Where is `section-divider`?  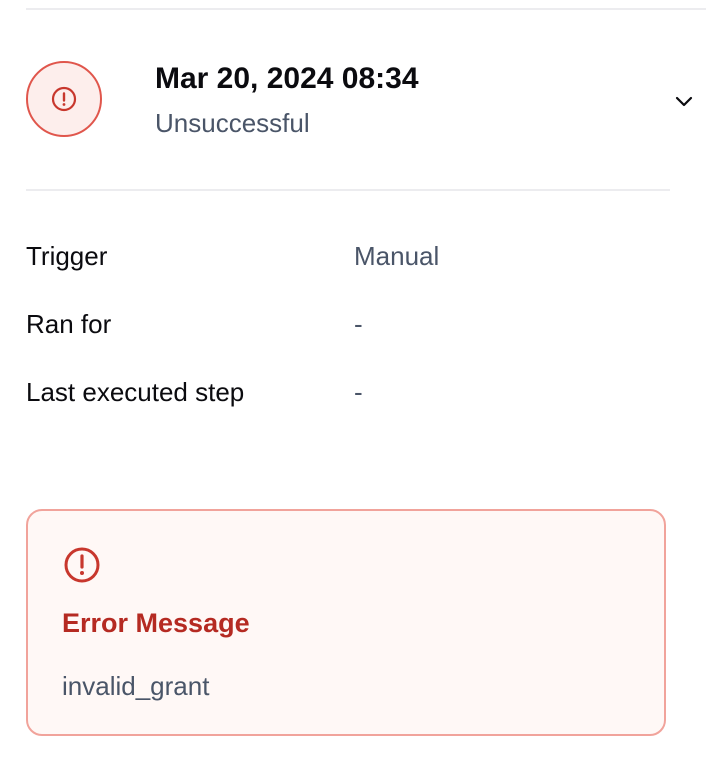 section-divider is located at coordinates (348, 190).